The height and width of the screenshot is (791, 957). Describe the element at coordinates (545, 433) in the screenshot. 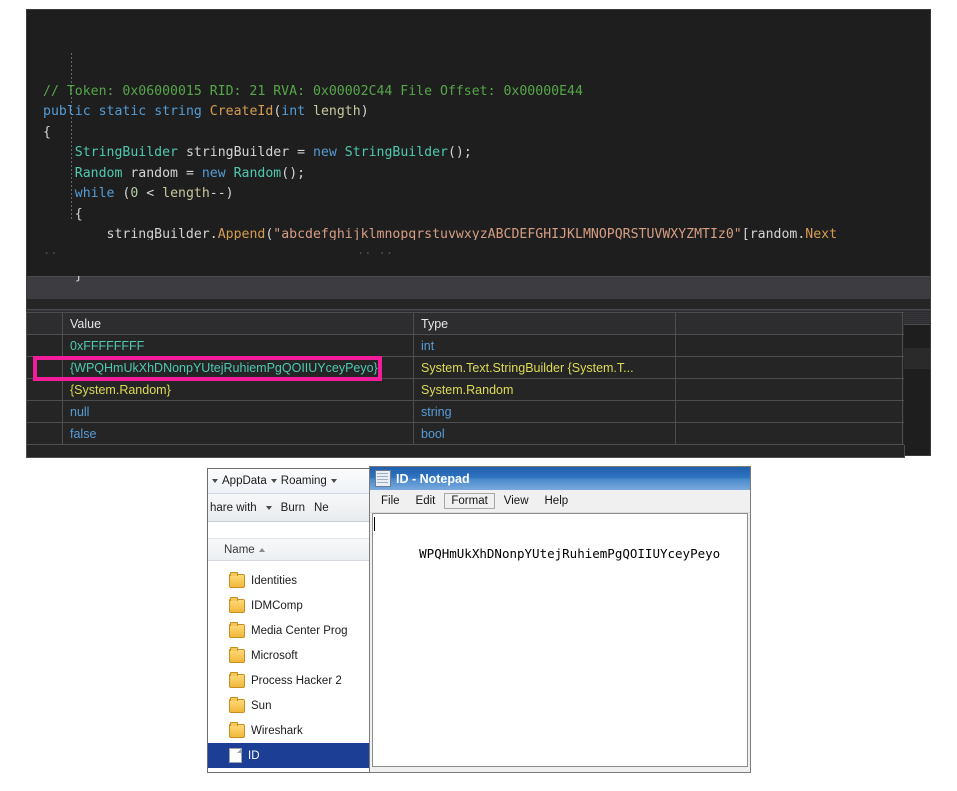

I see `cell-type: bool` at that location.